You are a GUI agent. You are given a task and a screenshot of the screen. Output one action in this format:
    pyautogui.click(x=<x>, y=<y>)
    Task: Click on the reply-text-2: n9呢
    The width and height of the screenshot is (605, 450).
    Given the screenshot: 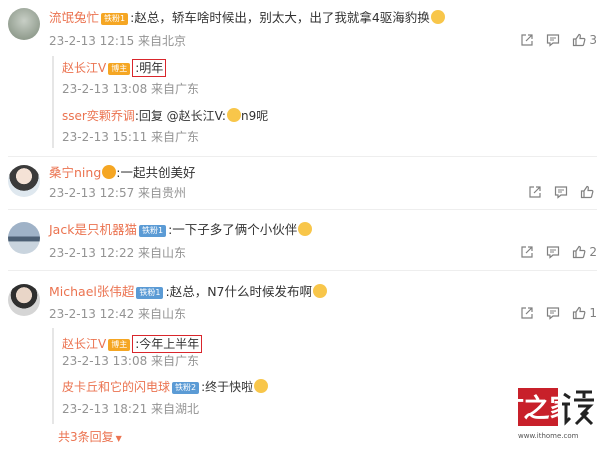 What is the action you would take?
    pyautogui.click(x=254, y=116)
    